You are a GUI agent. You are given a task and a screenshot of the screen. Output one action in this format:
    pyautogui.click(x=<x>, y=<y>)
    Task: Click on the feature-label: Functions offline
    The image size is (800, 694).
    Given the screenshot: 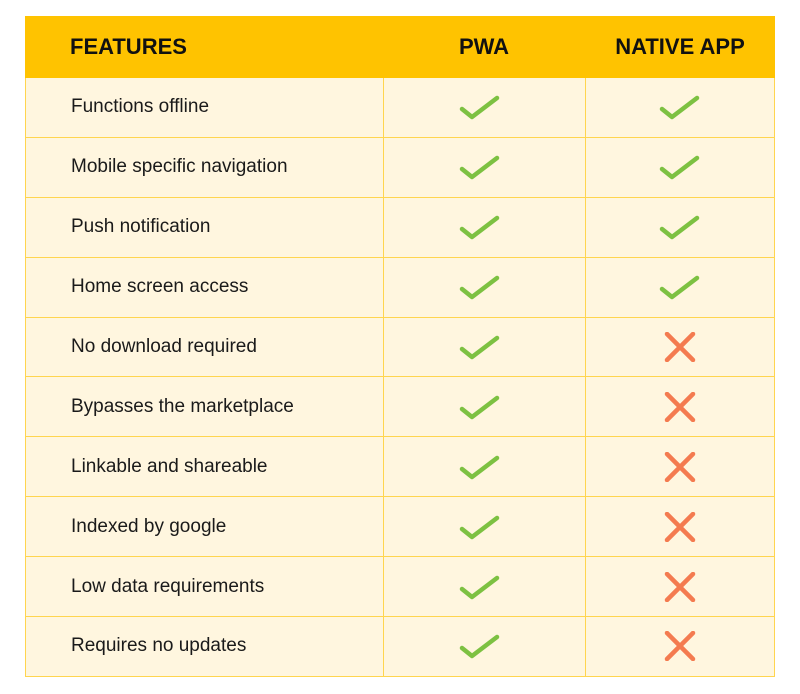 What is the action you would take?
    pyautogui.click(x=204, y=107)
    